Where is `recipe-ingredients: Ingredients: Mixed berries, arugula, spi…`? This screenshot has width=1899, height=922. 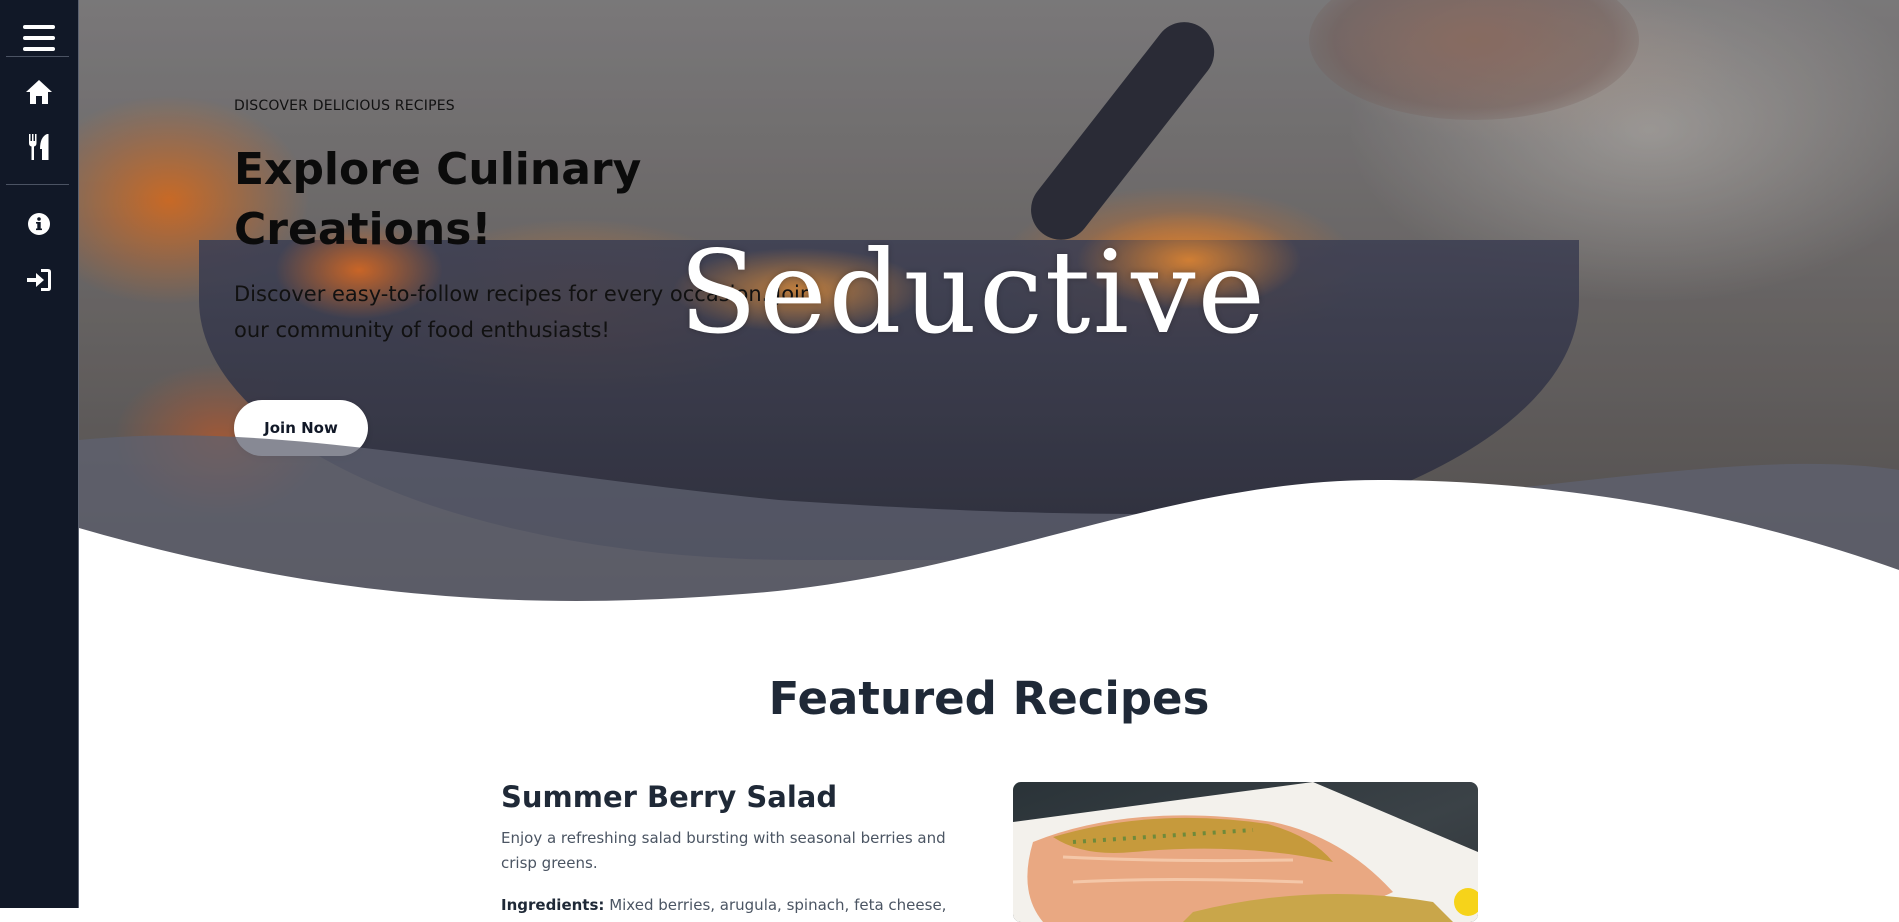 recipe-ingredients: Ingredients: Mixed berries, arugula, spi… is located at coordinates (736, 905).